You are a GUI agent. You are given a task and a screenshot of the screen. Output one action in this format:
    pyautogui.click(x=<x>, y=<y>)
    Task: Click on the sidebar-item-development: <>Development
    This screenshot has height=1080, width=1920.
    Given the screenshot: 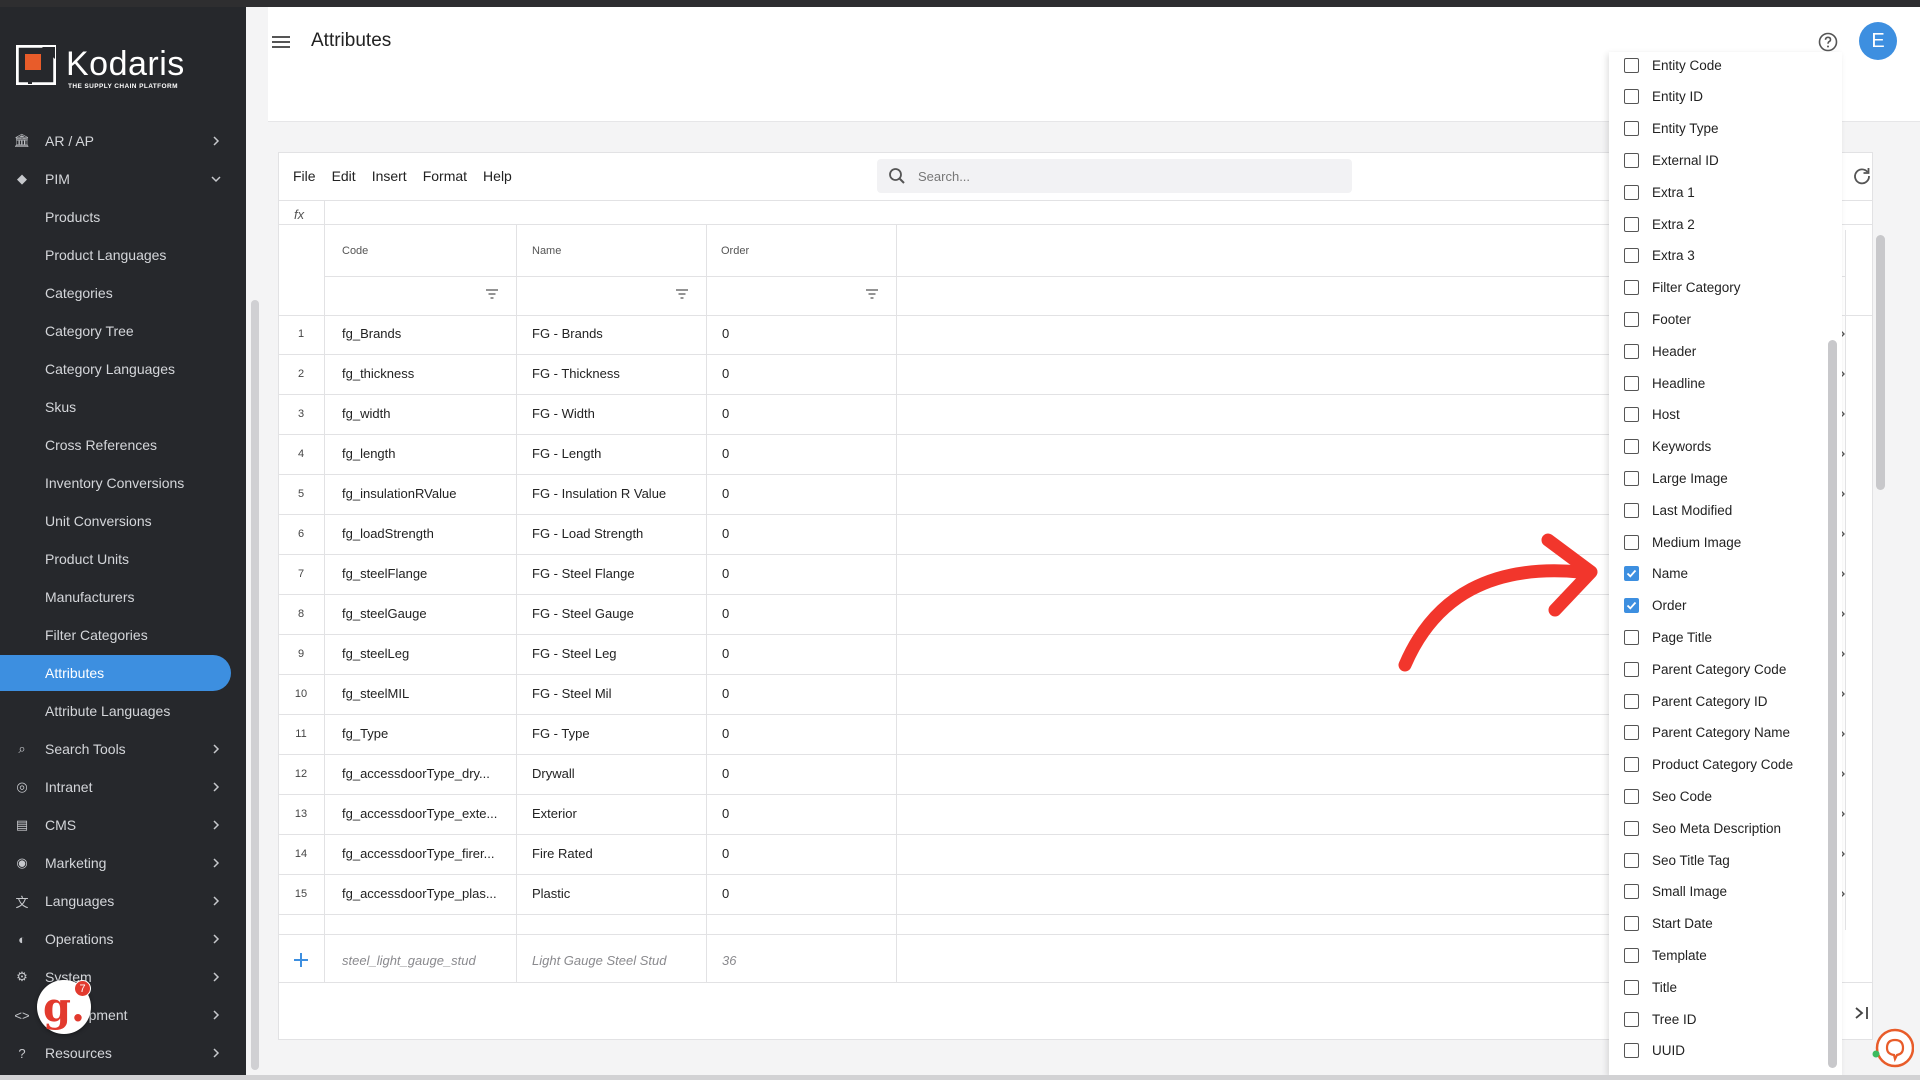 What is the action you would take?
    pyautogui.click(x=115, y=1015)
    